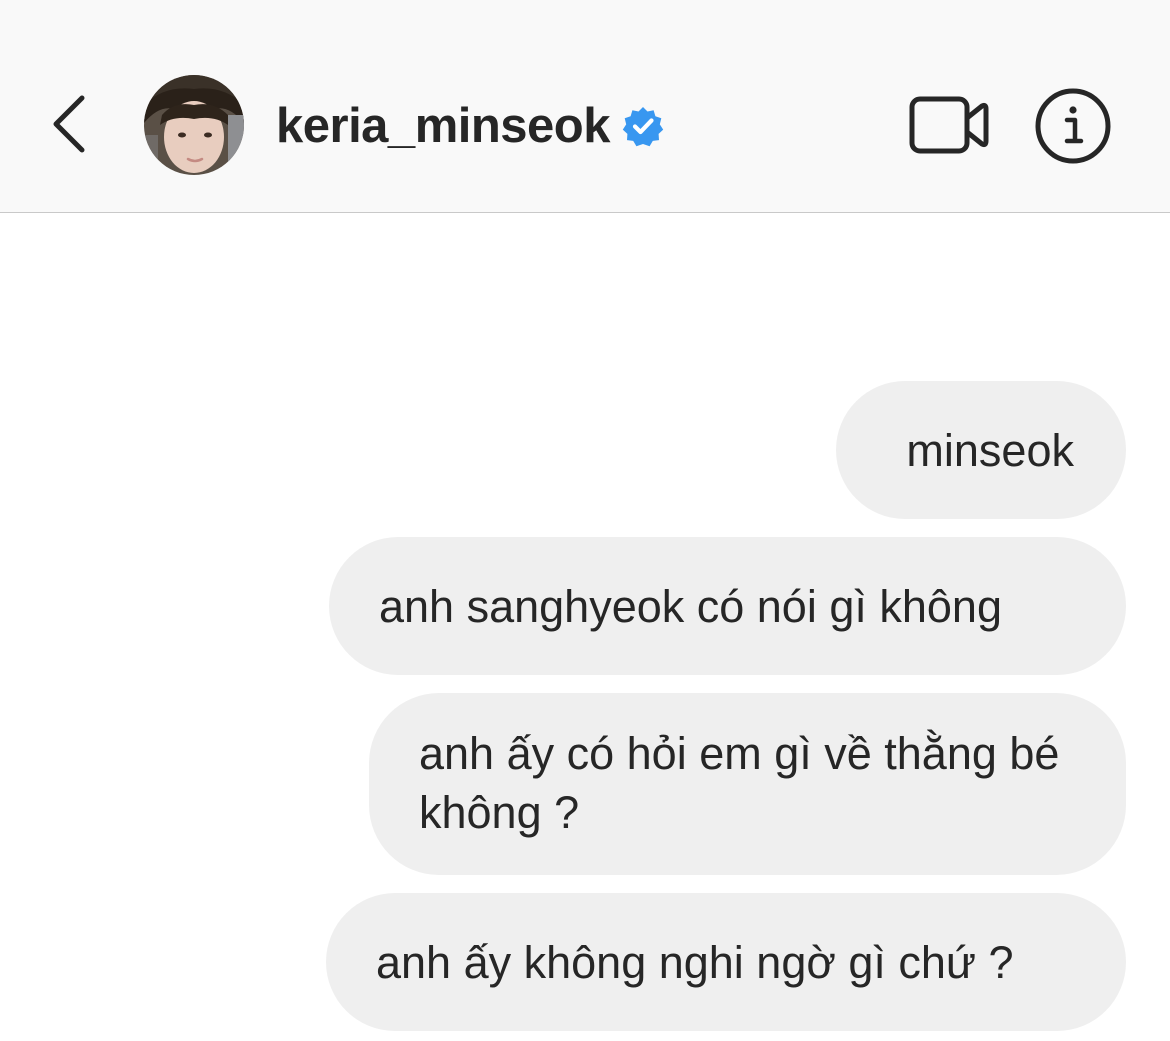 The height and width of the screenshot is (1041, 1170). I want to click on video-call-button, so click(949, 125).